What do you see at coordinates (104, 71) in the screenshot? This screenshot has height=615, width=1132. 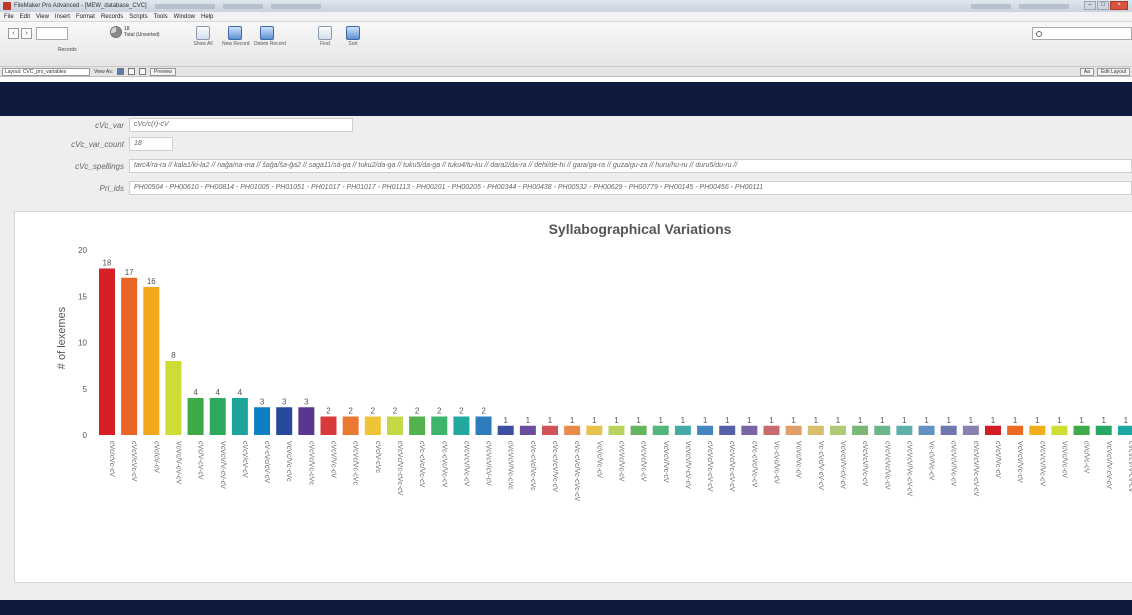 I see `view-as-label: View As:` at bounding box center [104, 71].